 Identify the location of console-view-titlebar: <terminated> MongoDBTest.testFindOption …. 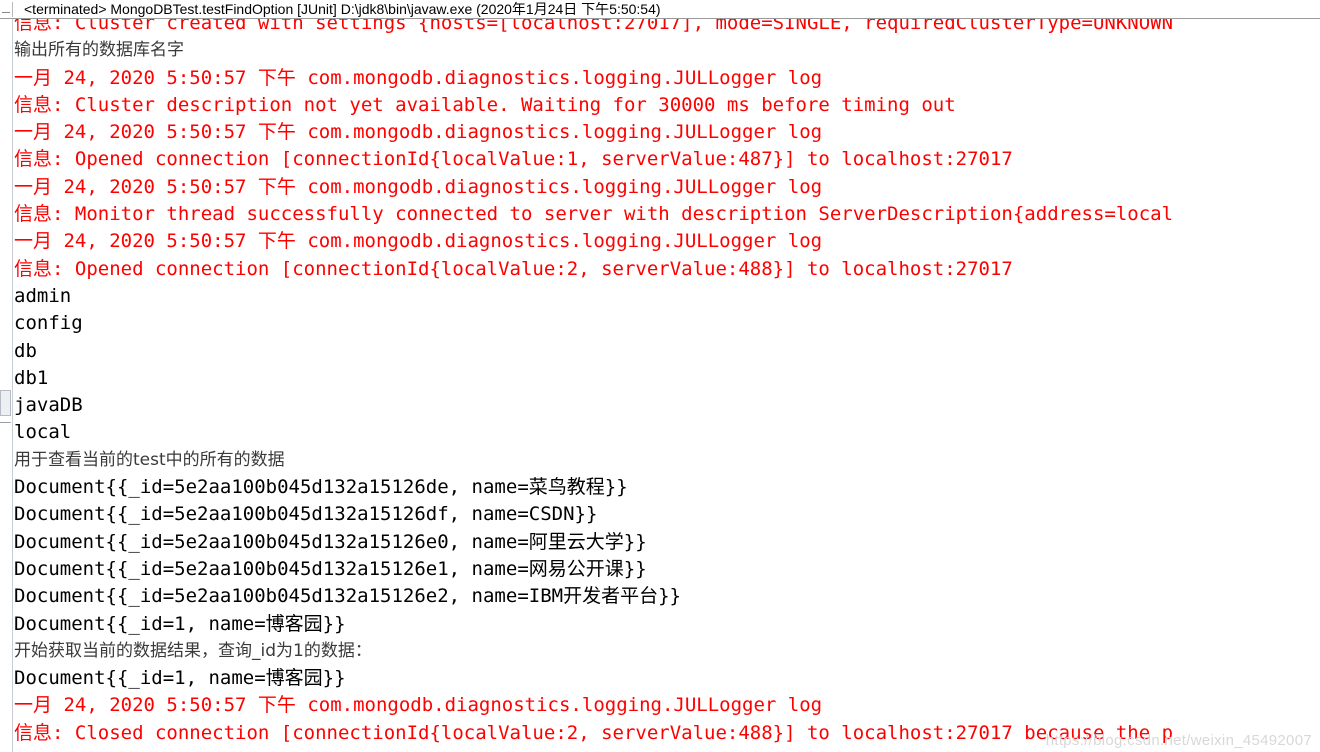
(660, 9).